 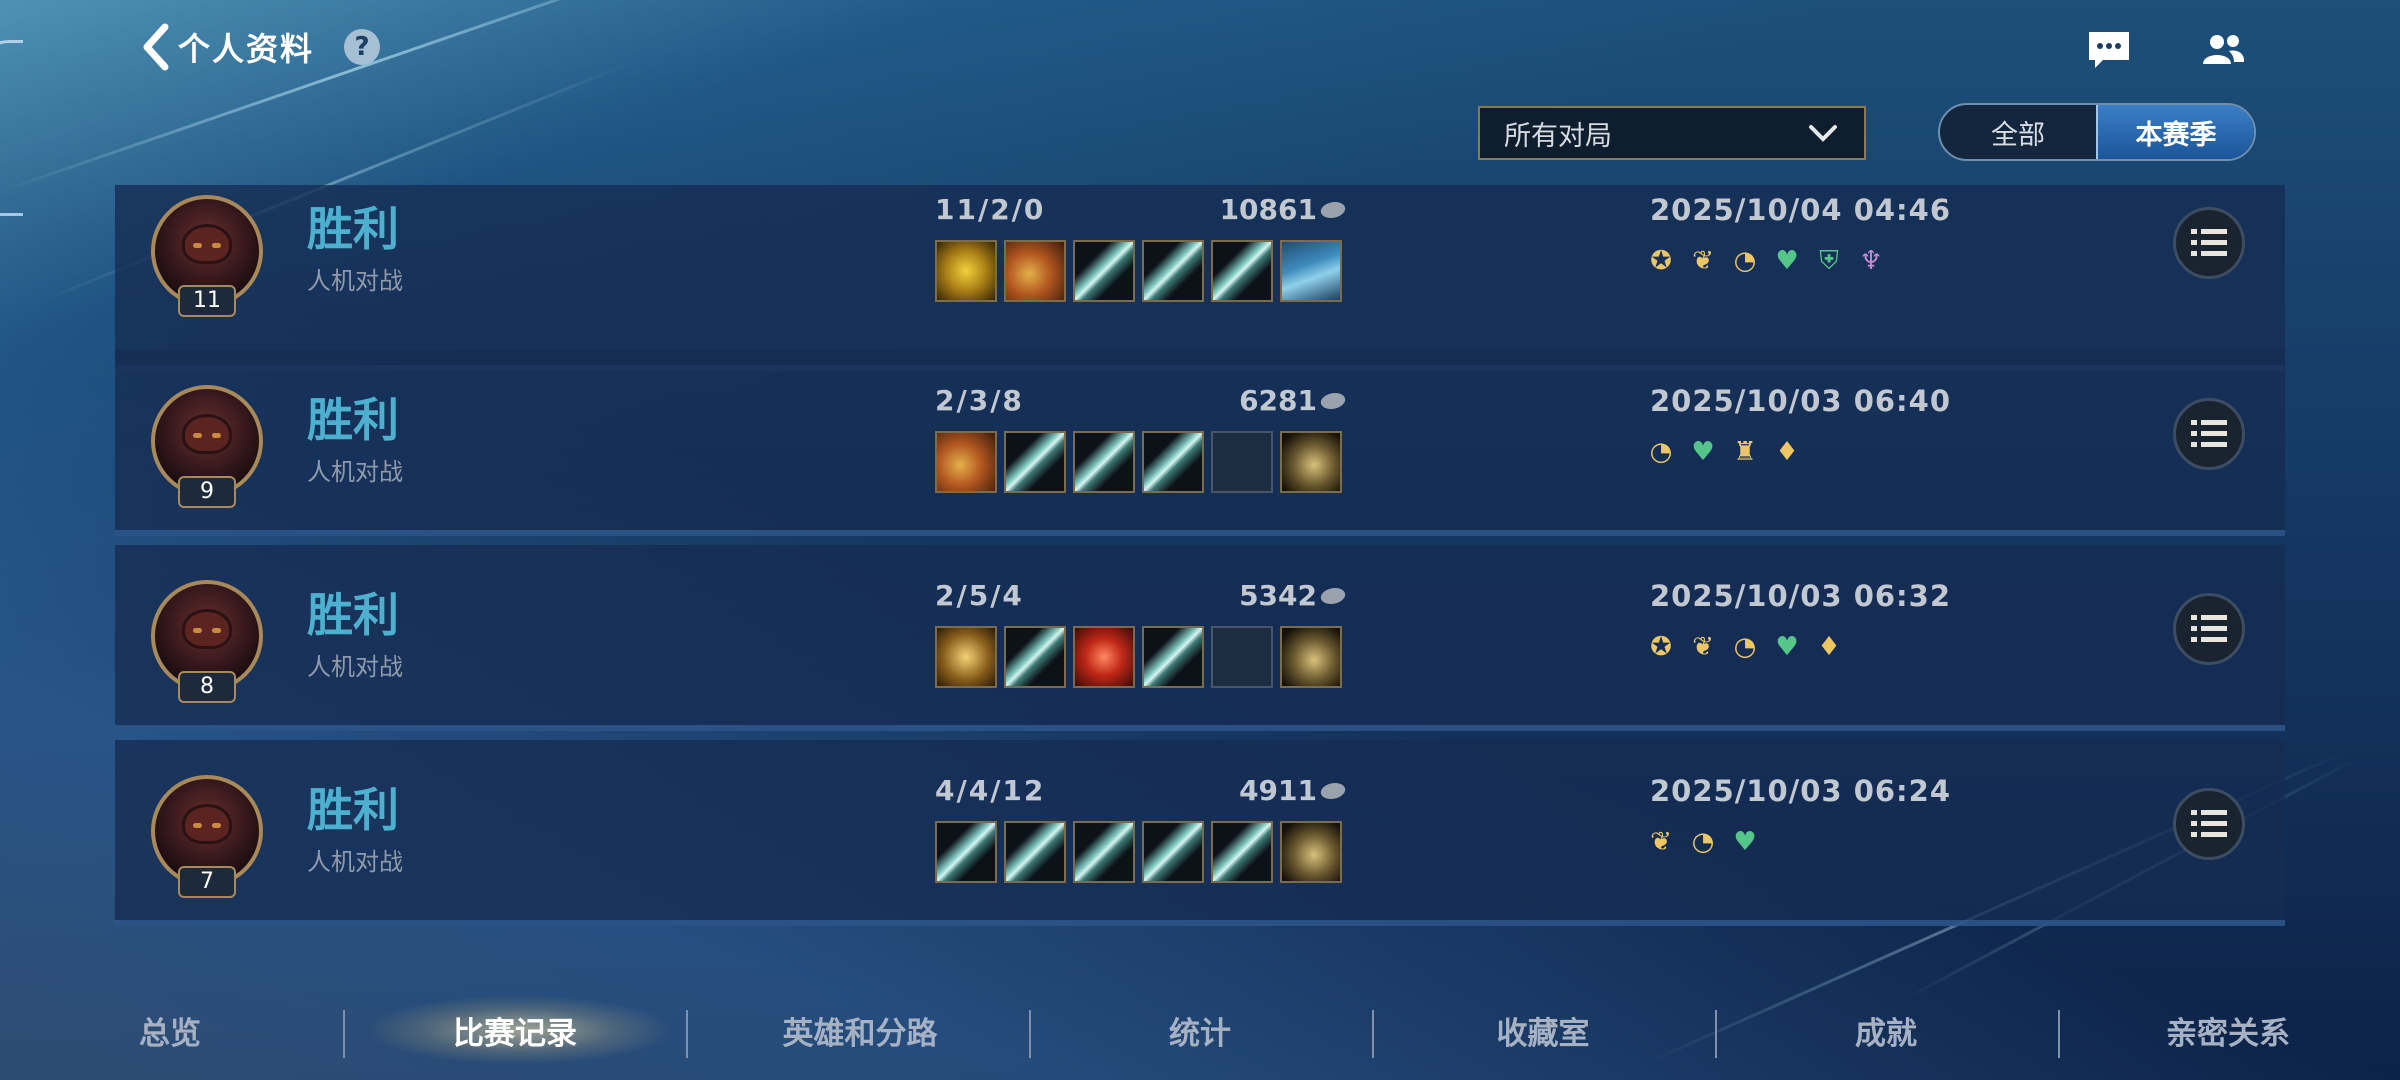 I want to click on friends-icon, so click(x=2223, y=50).